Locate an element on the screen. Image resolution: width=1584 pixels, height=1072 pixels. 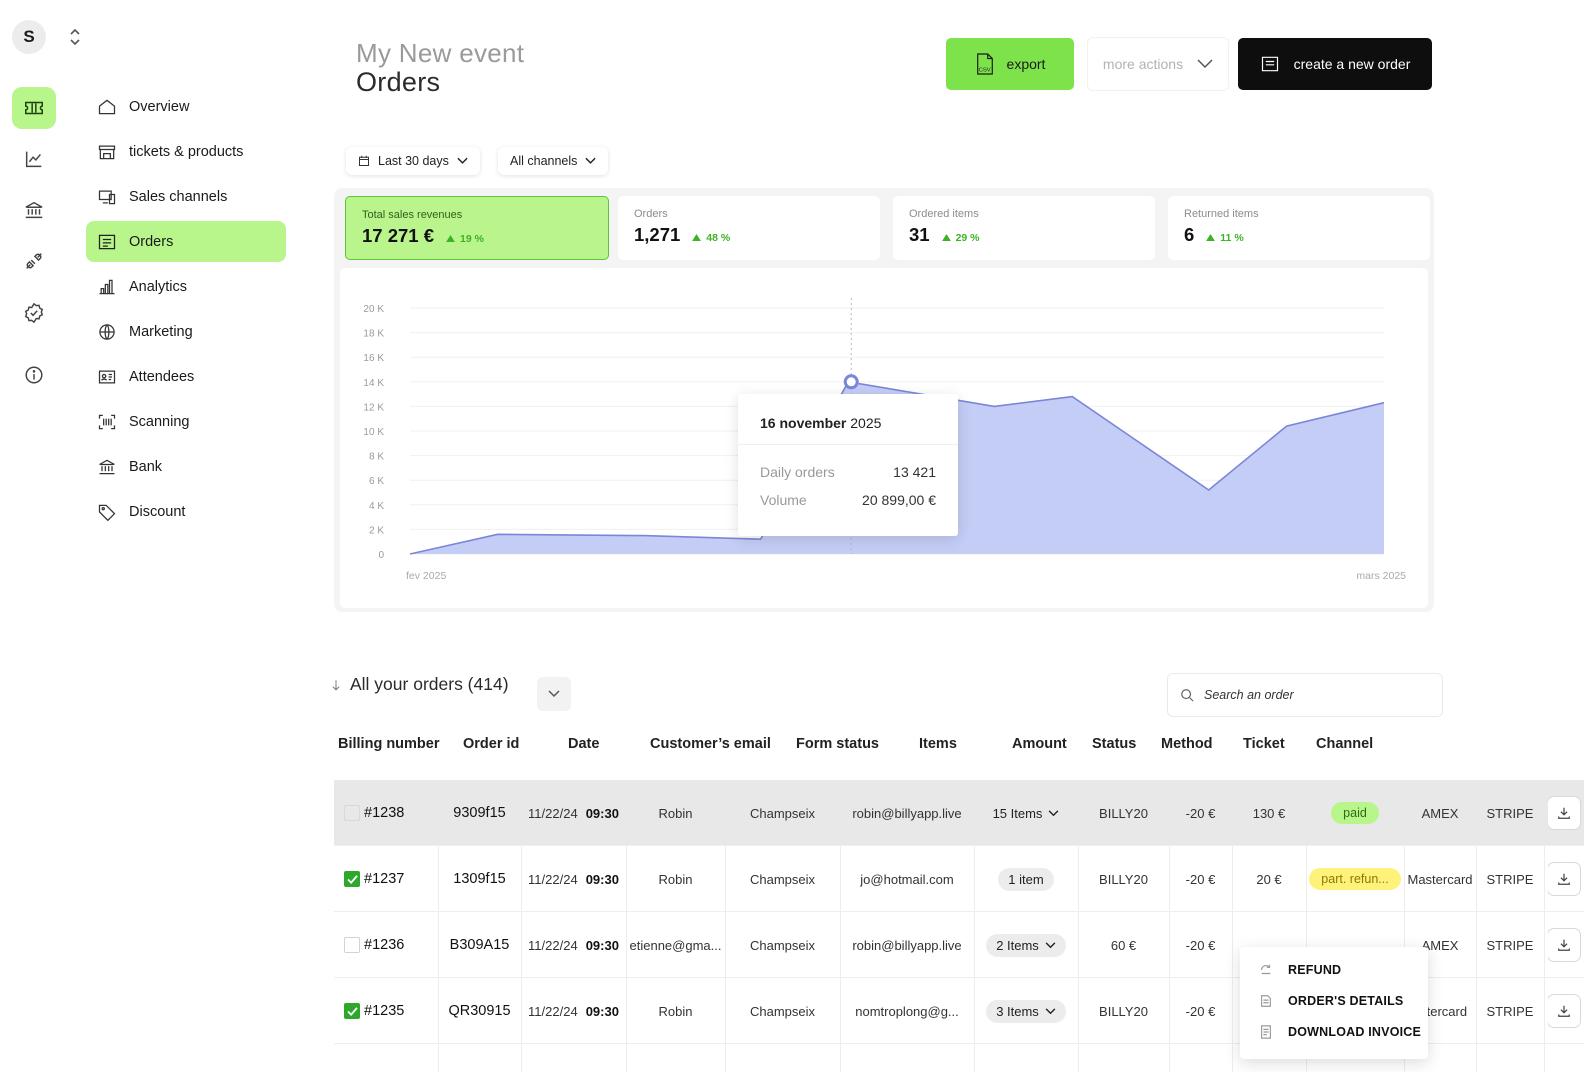
search-input is located at coordinates (1319, 695).